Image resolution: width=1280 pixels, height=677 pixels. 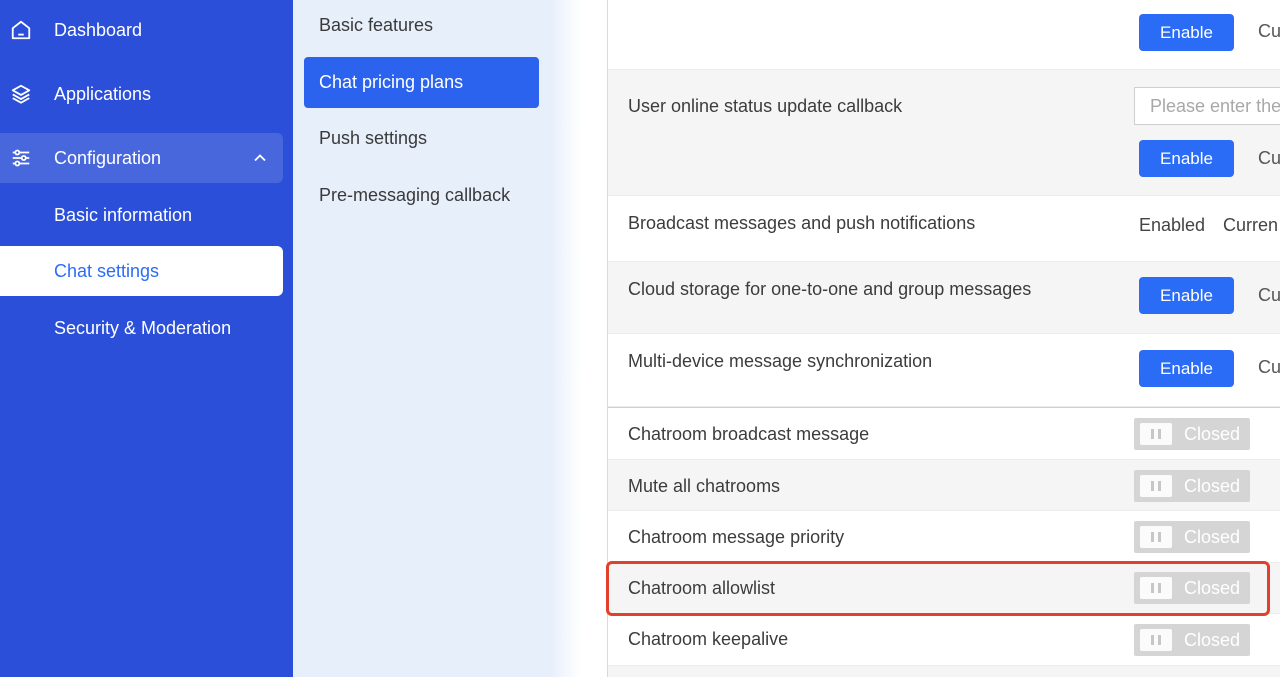 I want to click on chatroom-allowlist-toggle: Closed, so click(x=1192, y=588).